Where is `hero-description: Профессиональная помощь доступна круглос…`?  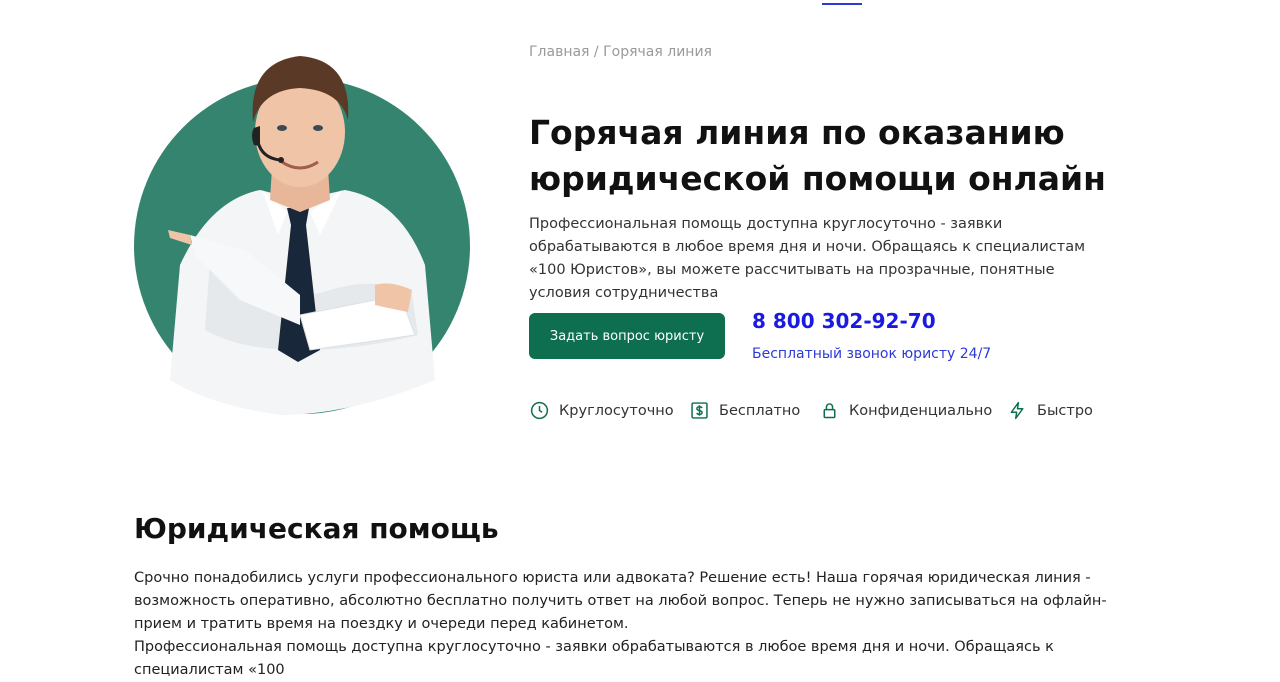
hero-description: Профессиональная помощь доступна круглос… is located at coordinates (807, 258).